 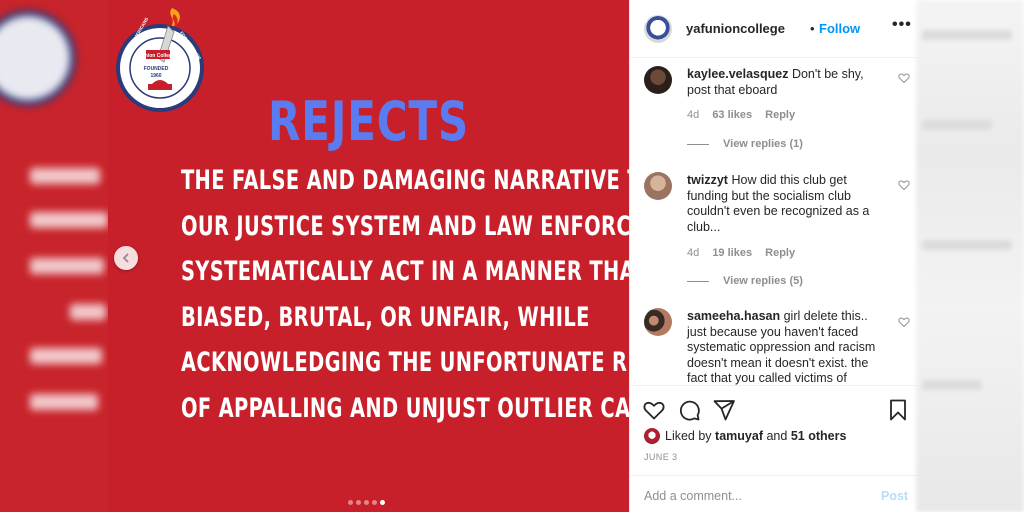 I want to click on liked-by-and: and, so click(x=777, y=436).